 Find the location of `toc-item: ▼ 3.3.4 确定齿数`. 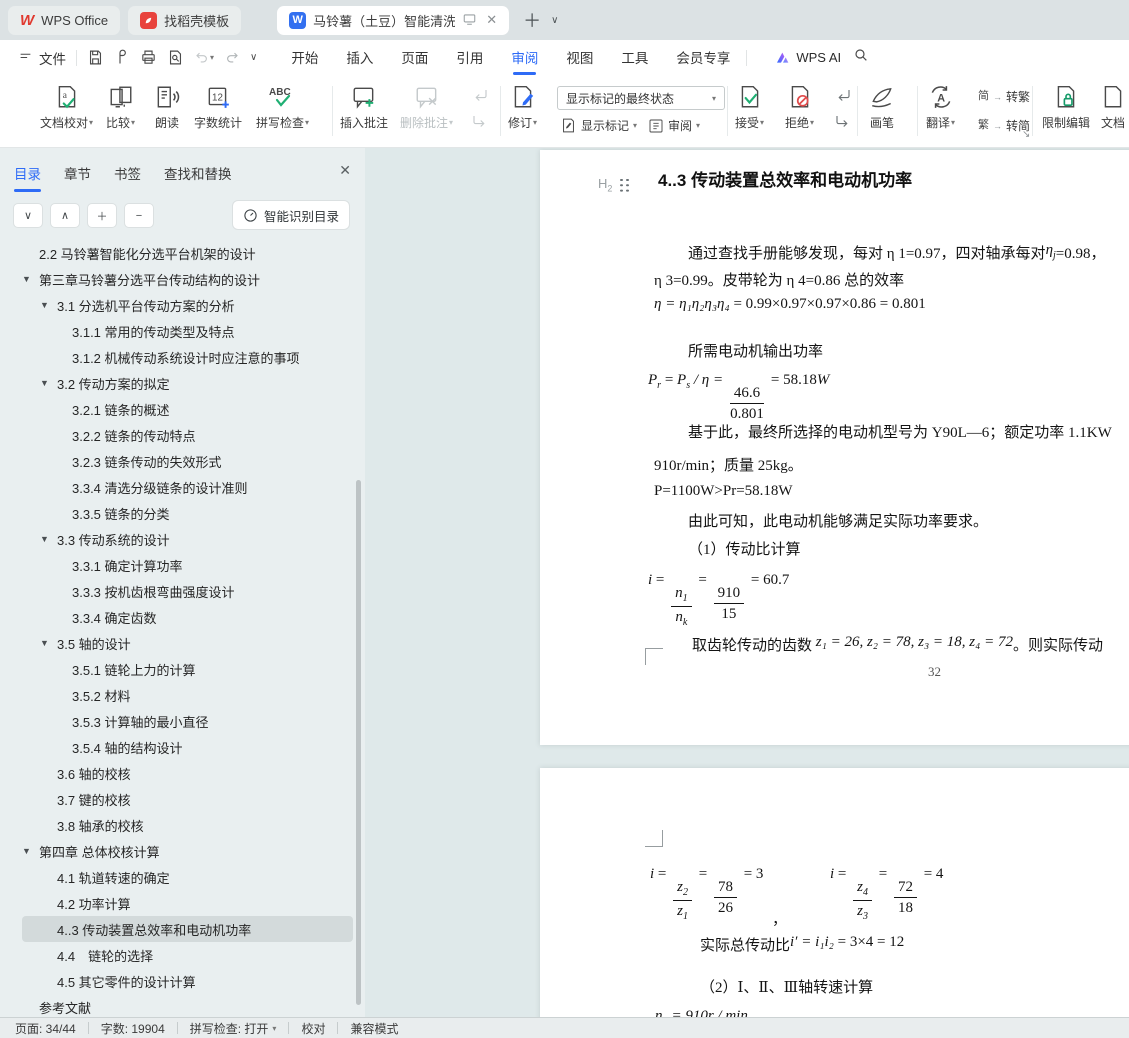

toc-item: ▼ 3.3.4 确定齿数 is located at coordinates (187, 617).